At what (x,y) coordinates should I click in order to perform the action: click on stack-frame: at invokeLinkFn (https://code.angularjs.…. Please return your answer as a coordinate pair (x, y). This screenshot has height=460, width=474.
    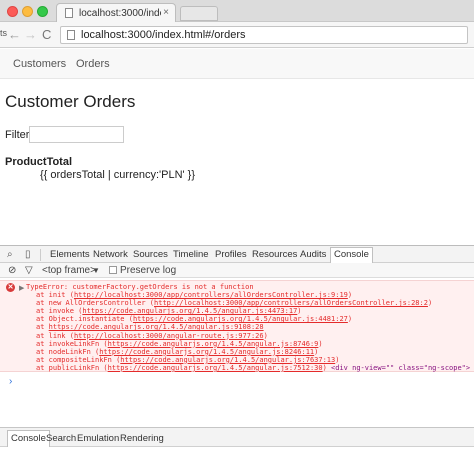
    Looking at the image, I should click on (179, 344).